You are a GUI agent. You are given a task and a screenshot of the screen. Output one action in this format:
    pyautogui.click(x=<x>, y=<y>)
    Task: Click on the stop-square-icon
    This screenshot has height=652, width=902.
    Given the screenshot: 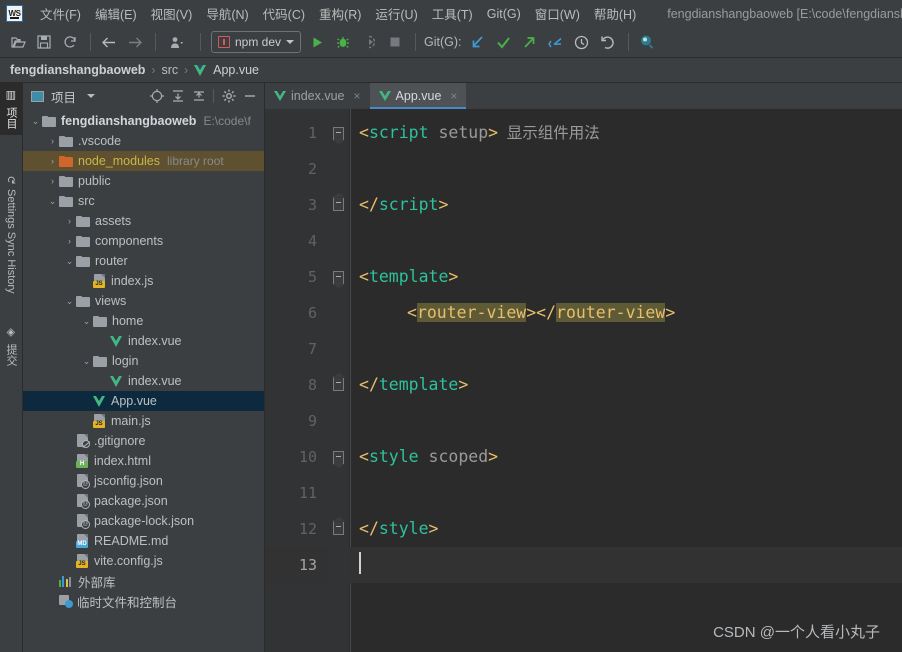 What is the action you would take?
    pyautogui.click(x=395, y=42)
    